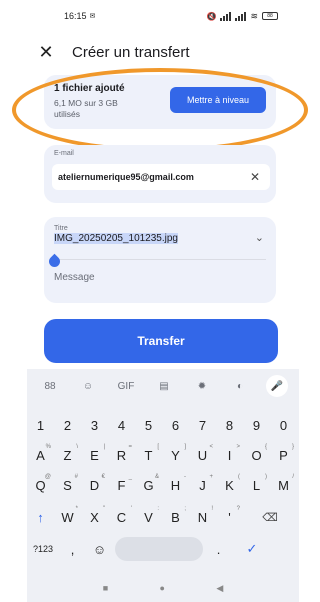  I want to click on close-icon: ✕, so click(46, 52).